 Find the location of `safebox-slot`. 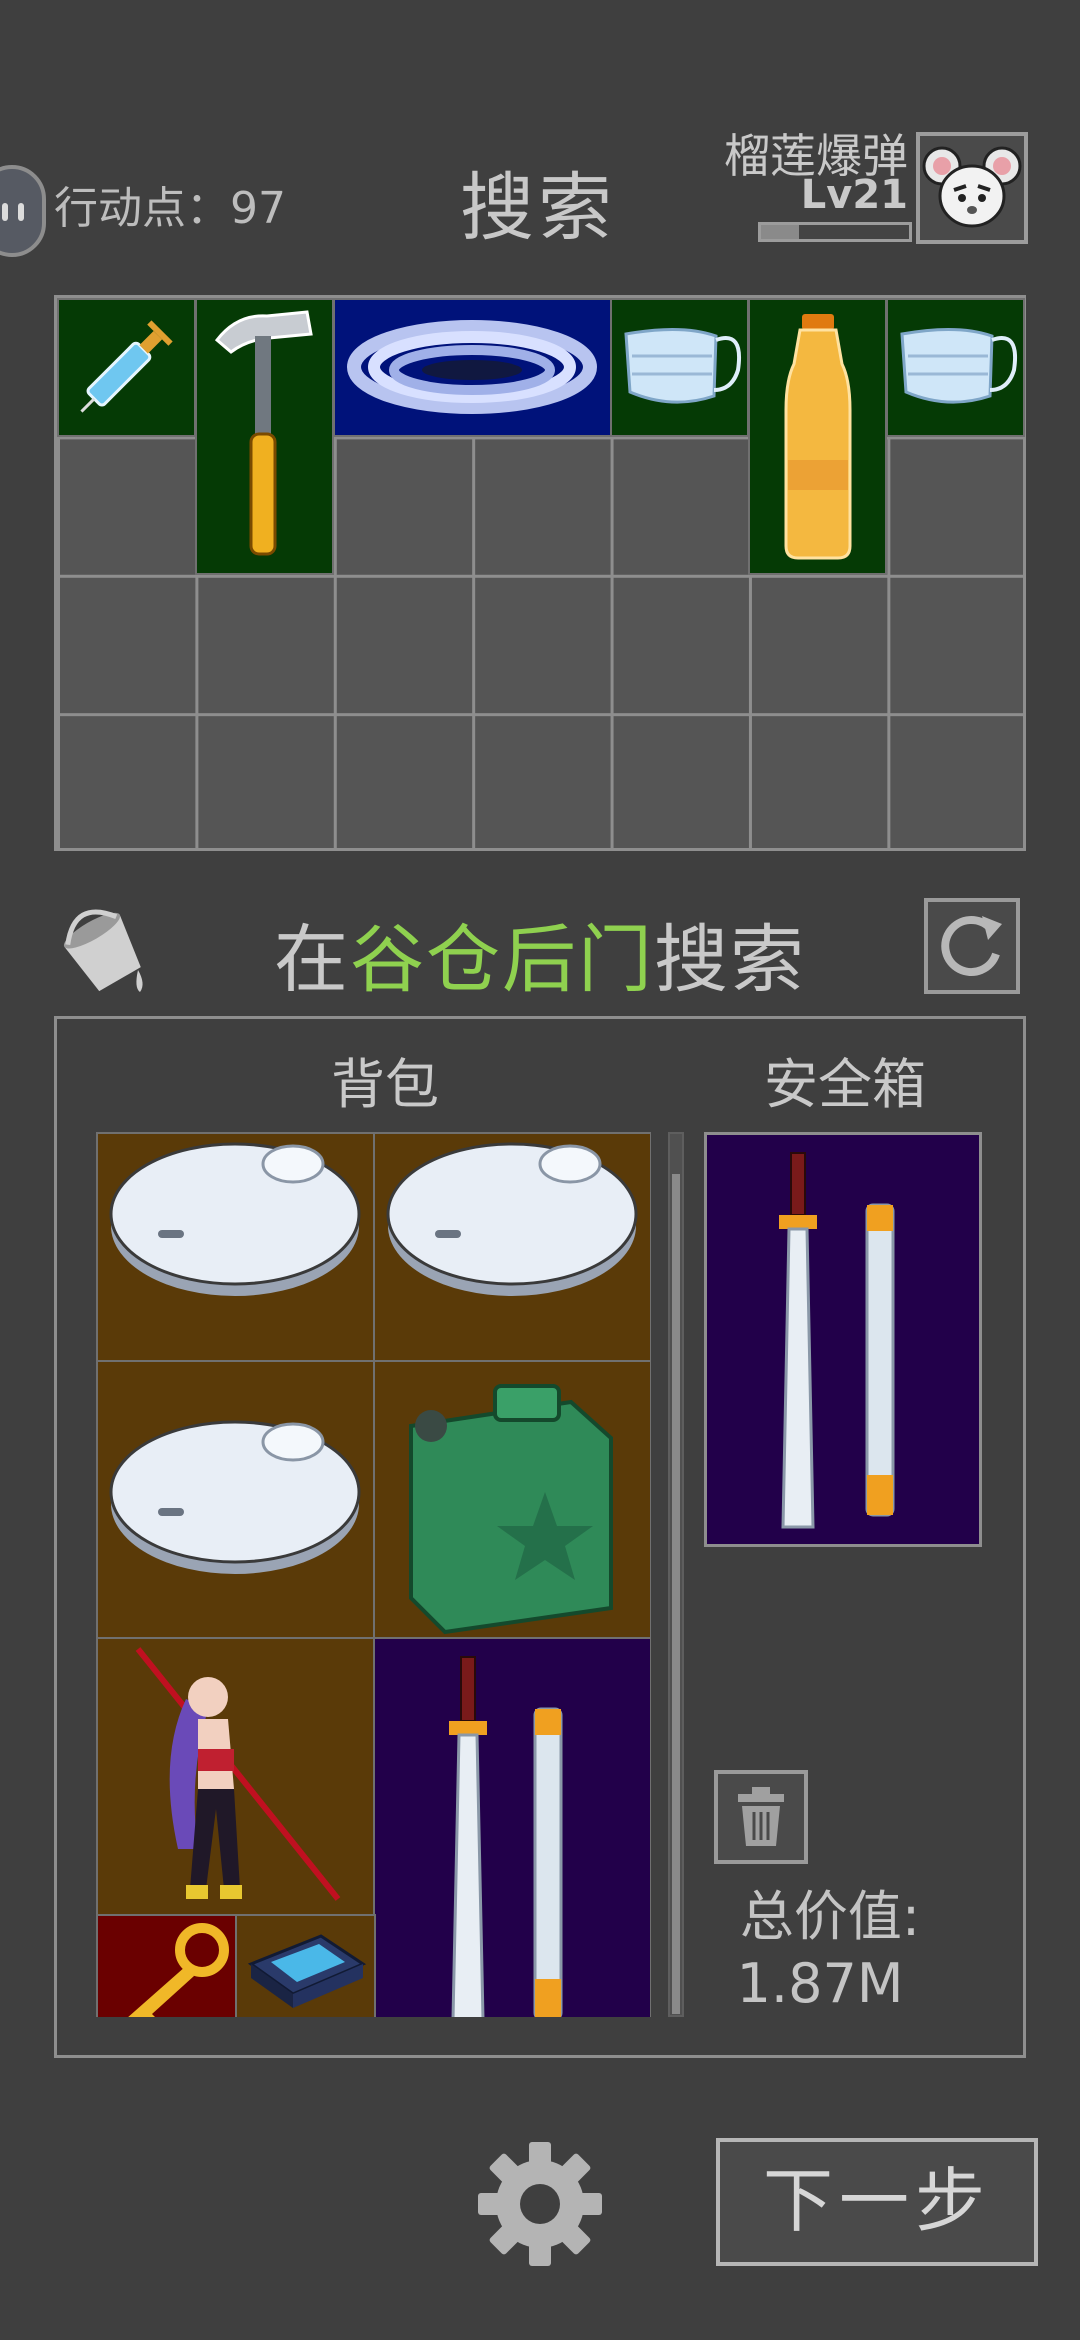

safebox-slot is located at coordinates (843, 1339).